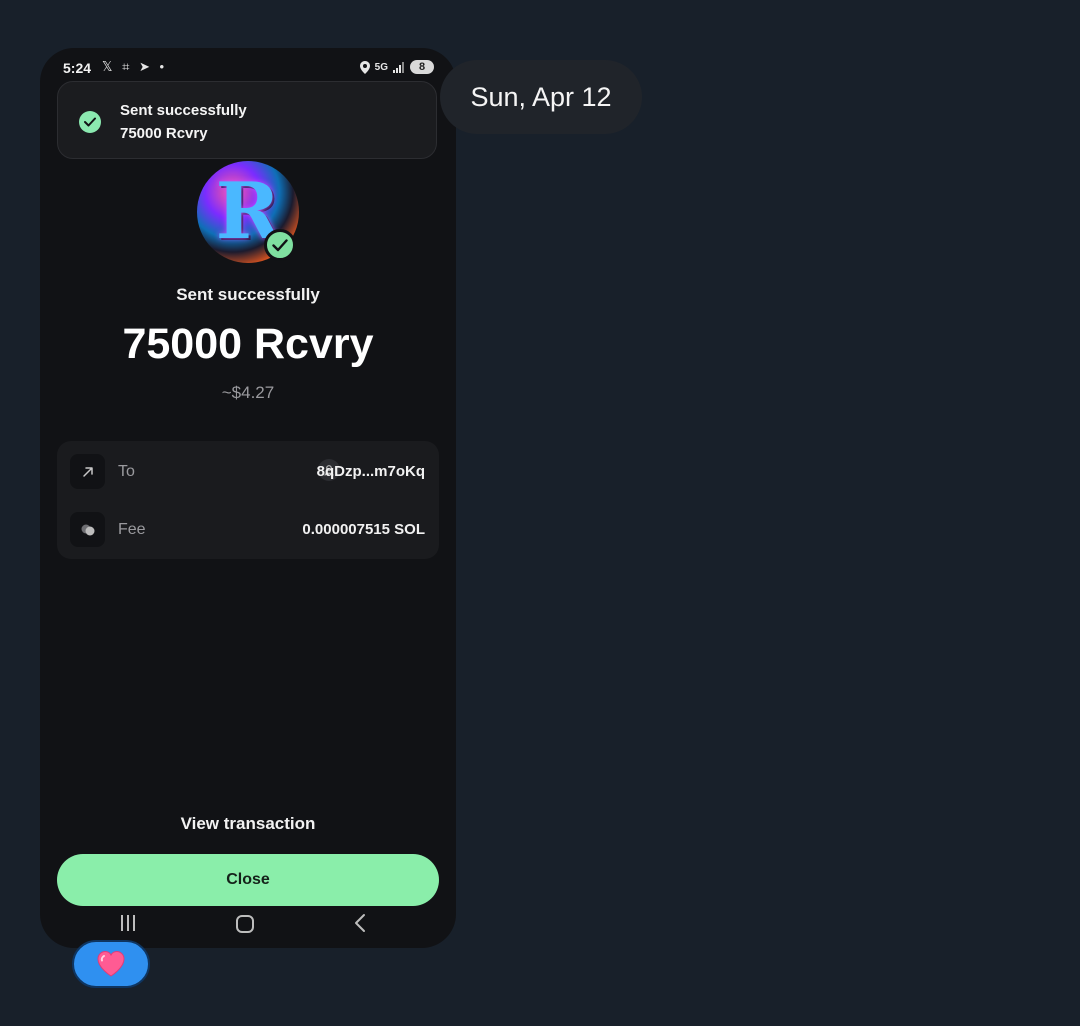 The height and width of the screenshot is (1026, 1080). I want to click on fee-row: Fee 0.000007515 SOL, so click(248, 532).